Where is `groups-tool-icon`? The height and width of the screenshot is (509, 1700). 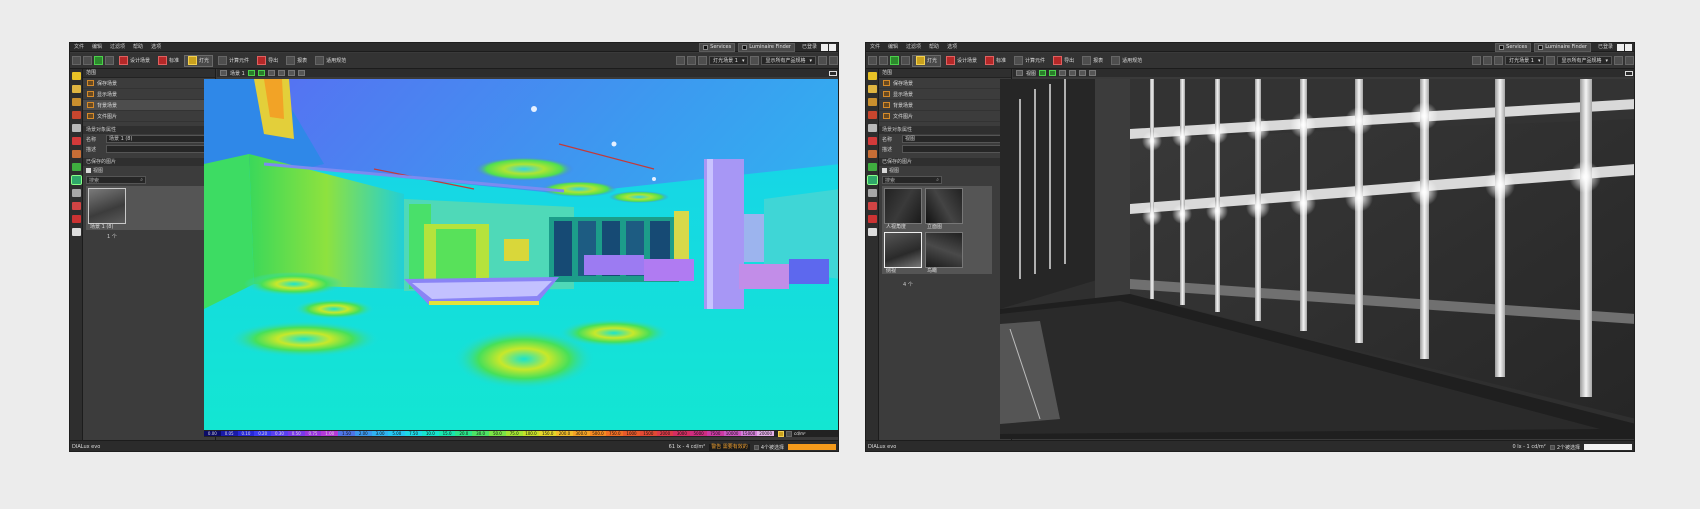
groups-tool-icon is located at coordinates (872, 167).